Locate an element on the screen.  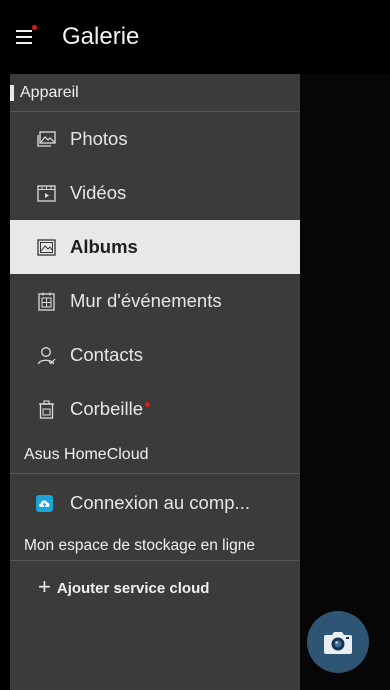
cloud-upload-icon is located at coordinates (44, 503).